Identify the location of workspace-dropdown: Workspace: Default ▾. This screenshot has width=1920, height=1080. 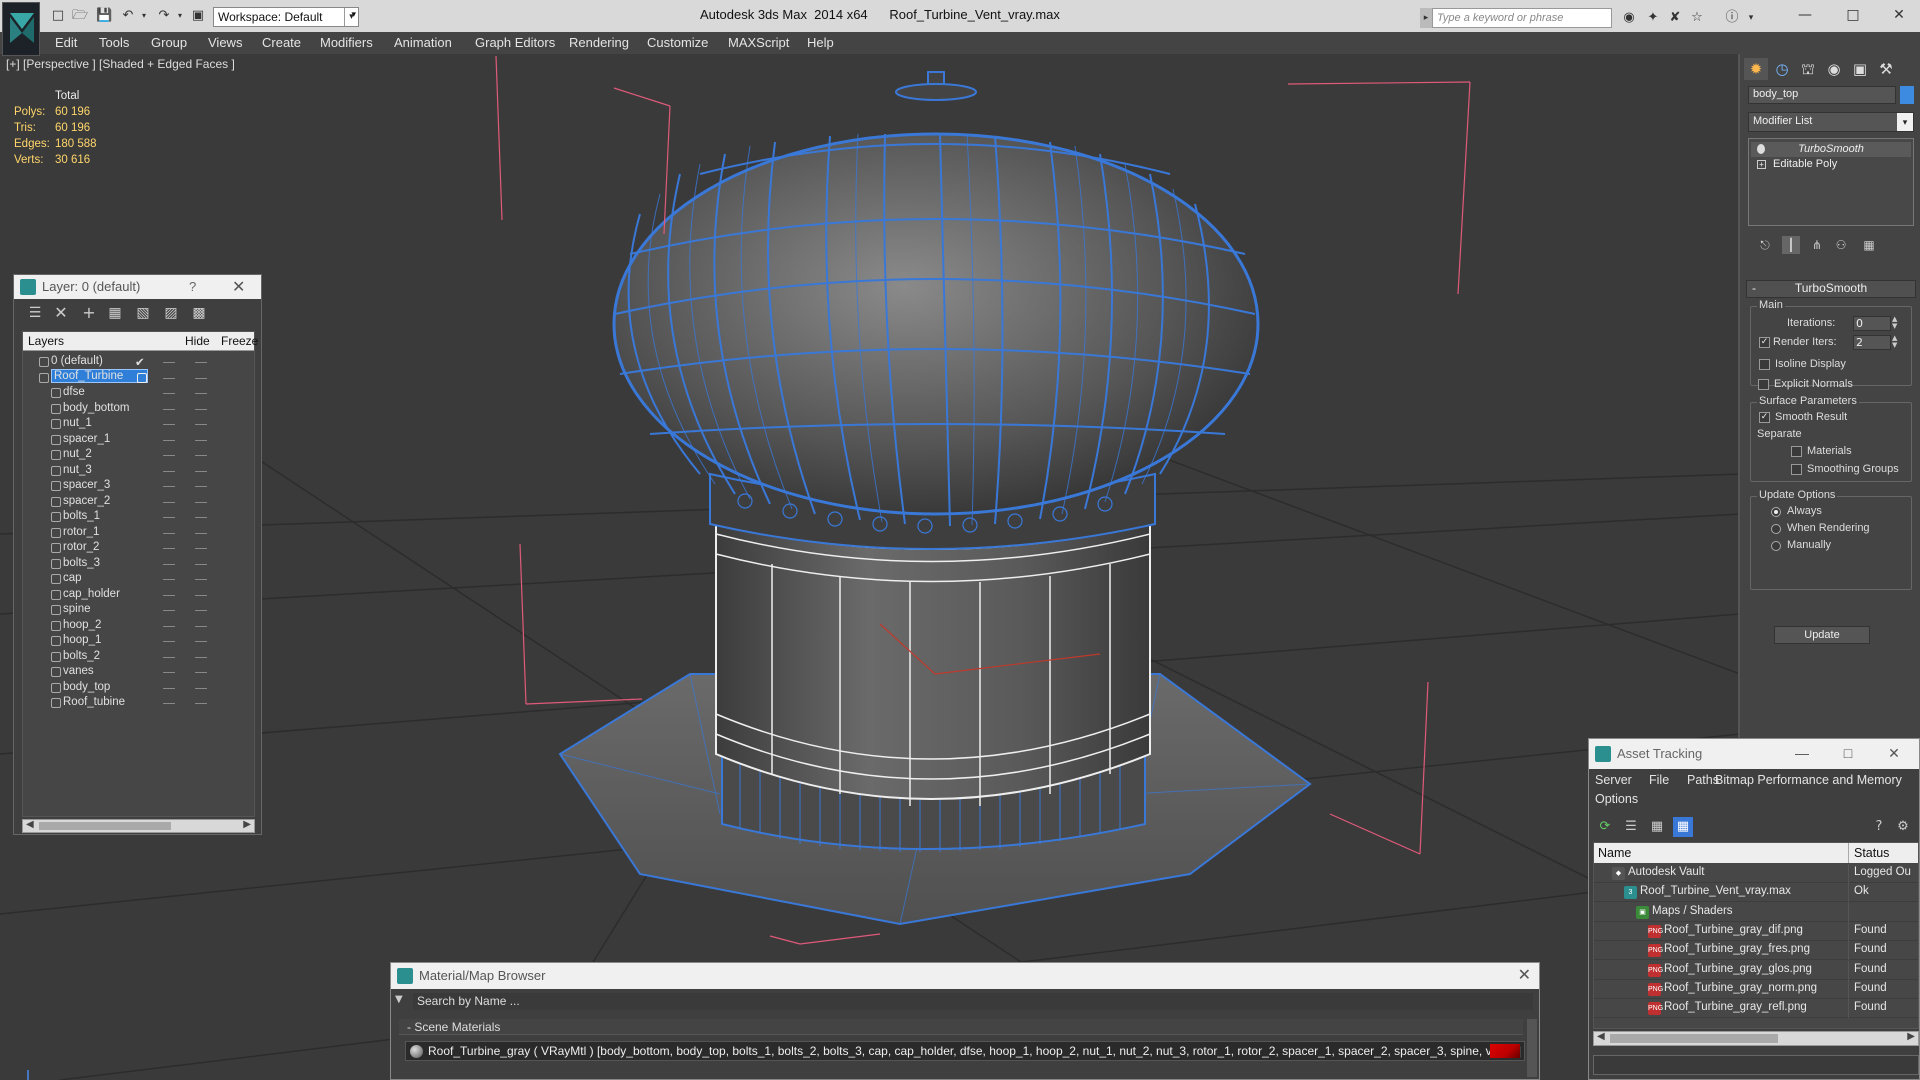
(286, 17).